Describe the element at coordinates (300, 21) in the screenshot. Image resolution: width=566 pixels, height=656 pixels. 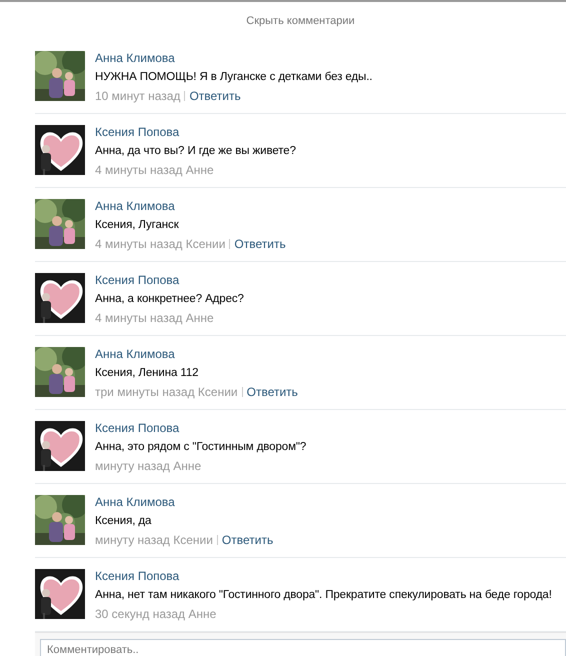
I see `hide-comments-link: Скрыть комментарии` at that location.